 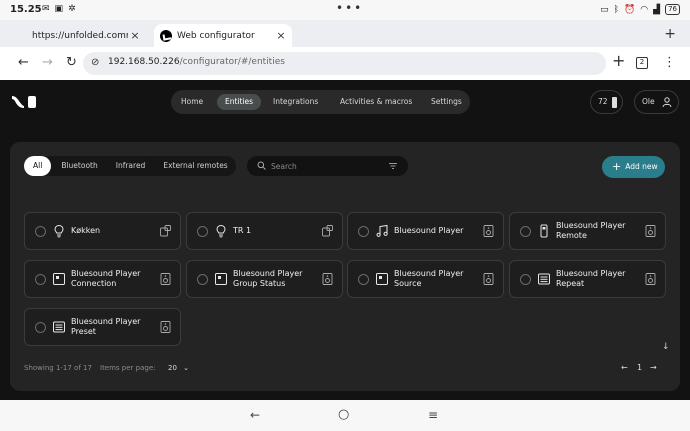 I want to click on nav-home-icon: ○, so click(x=343, y=415).